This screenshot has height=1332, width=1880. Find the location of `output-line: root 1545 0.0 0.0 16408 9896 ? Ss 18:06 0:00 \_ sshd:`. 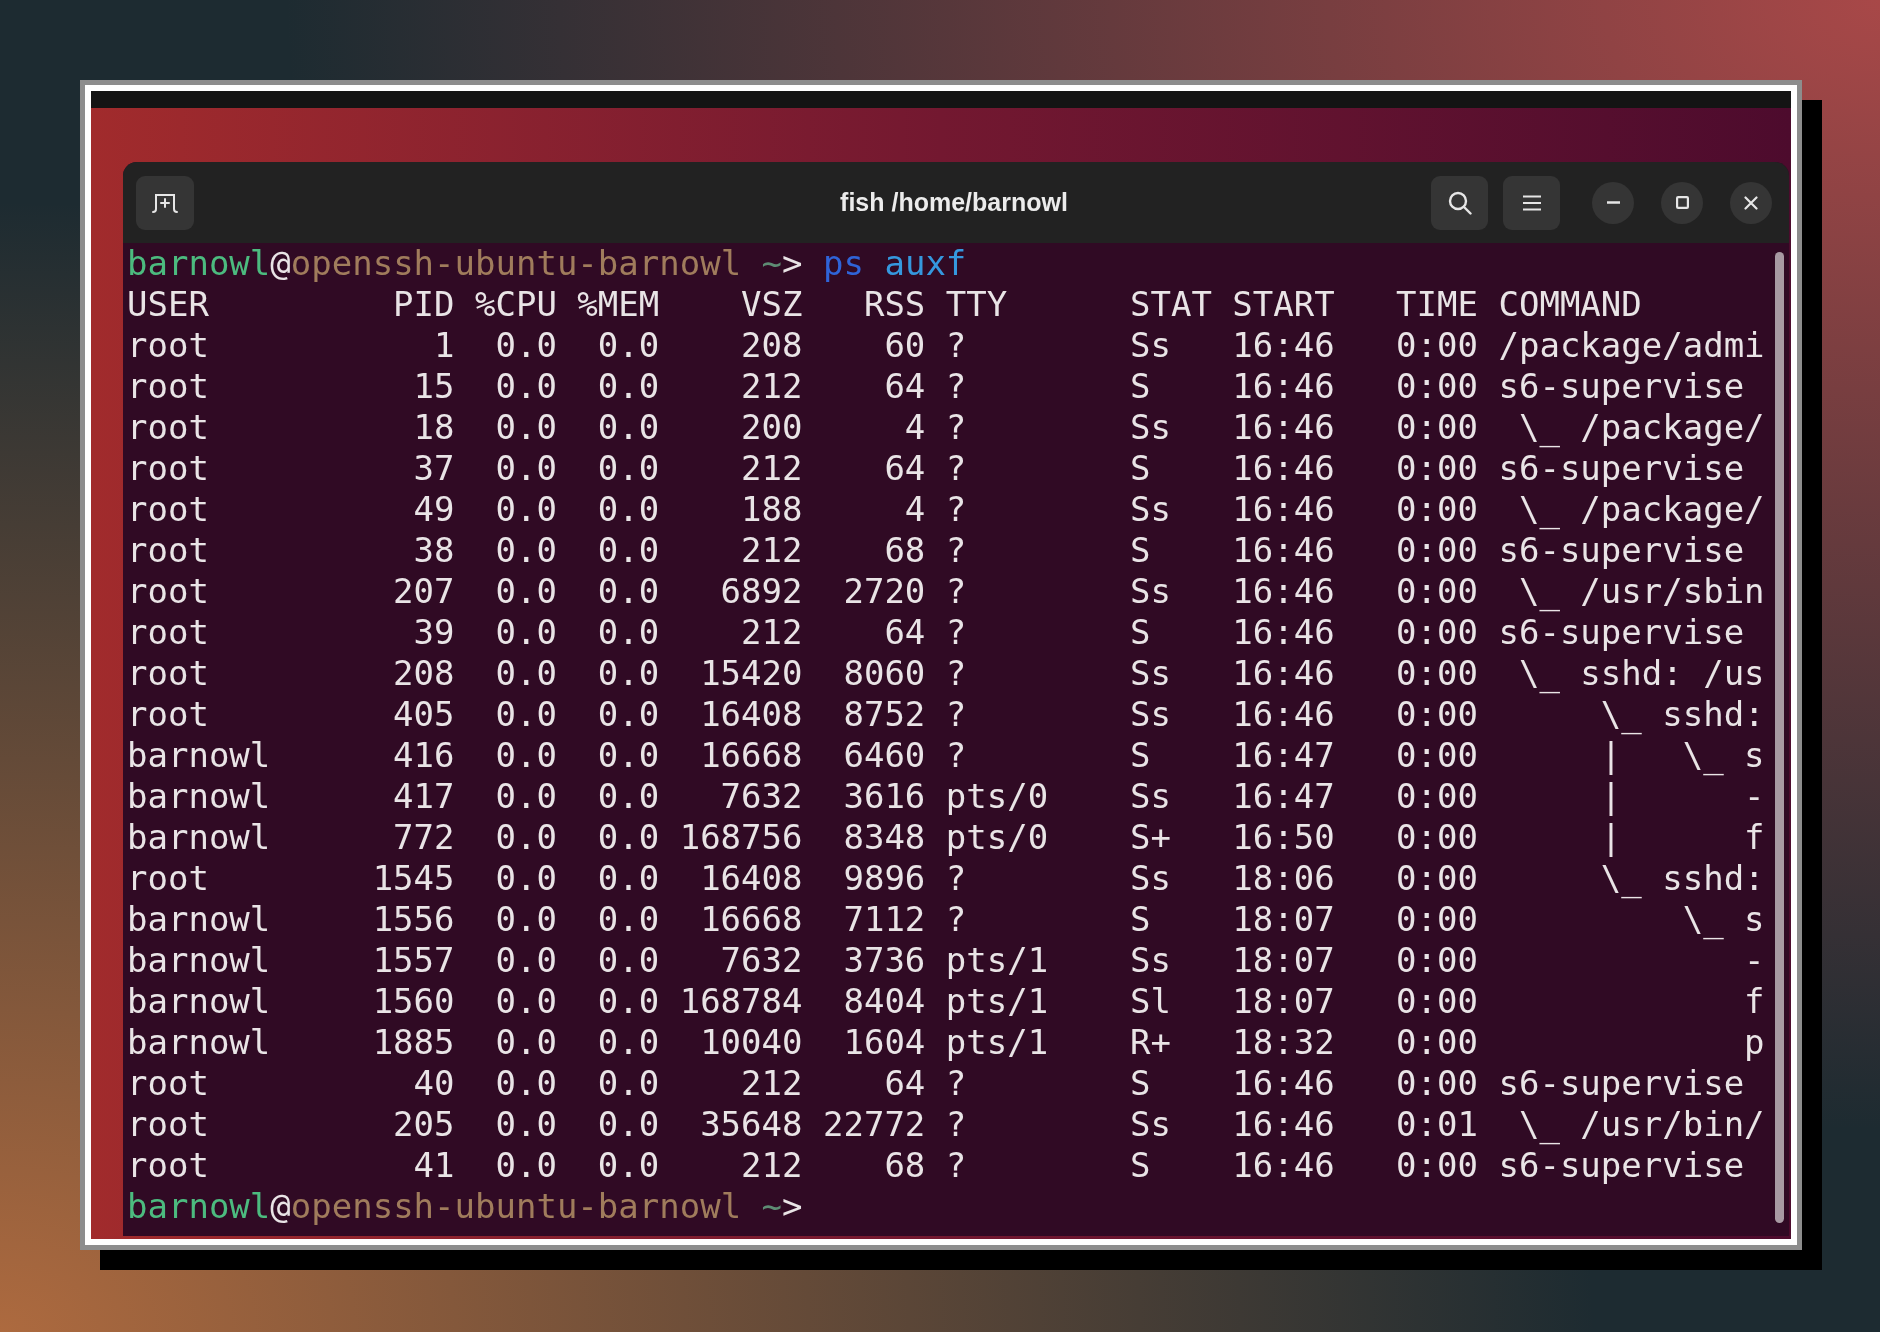

output-line: root 1545 0.0 0.0 16408 9896 ? Ss 18:06 0:00 \_ sshd: is located at coordinates (946, 878).